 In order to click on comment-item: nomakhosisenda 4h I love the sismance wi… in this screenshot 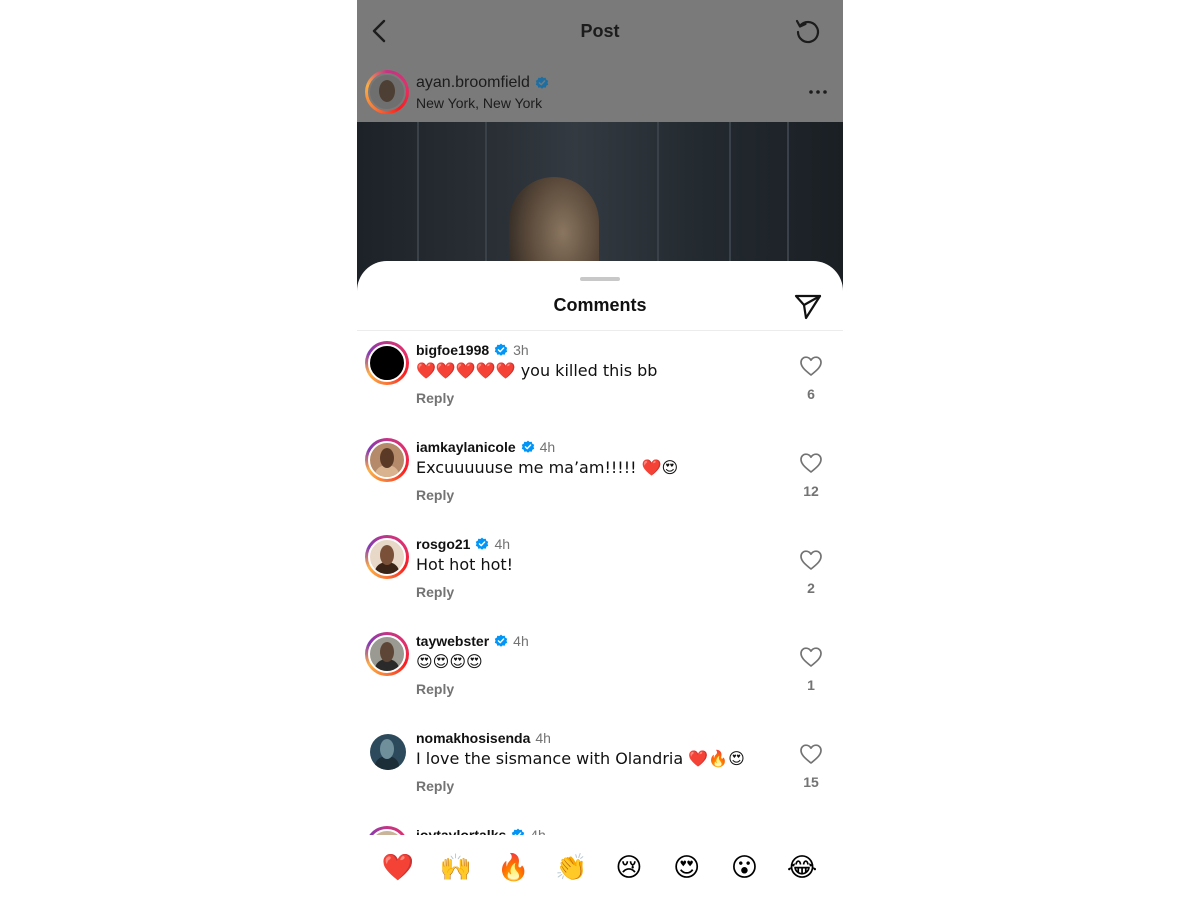, I will do `click(600, 767)`.